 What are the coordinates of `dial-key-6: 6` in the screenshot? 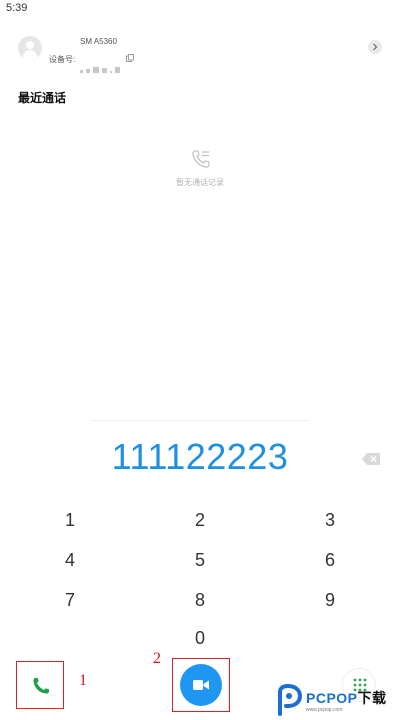 It's located at (330, 560).